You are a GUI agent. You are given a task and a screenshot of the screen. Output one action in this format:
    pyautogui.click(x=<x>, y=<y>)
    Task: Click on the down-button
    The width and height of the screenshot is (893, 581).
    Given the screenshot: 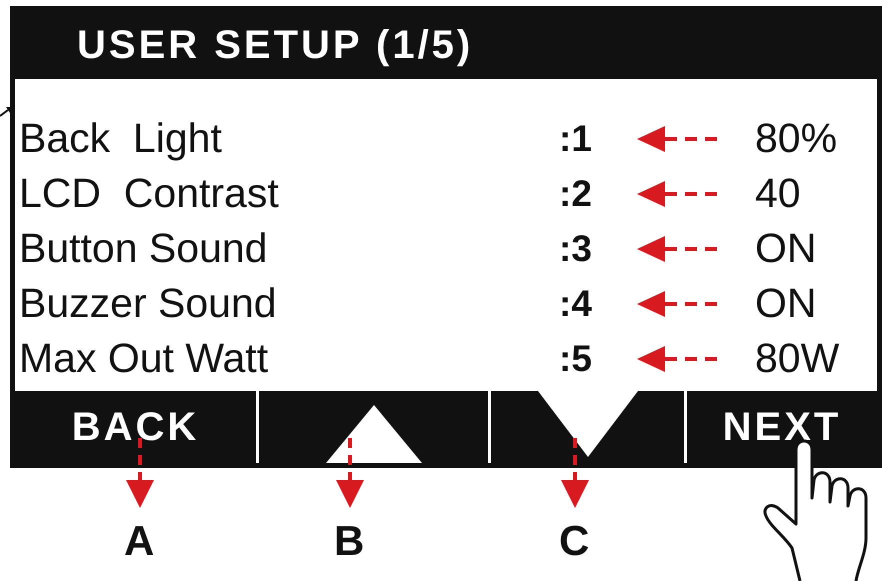 What is the action you would take?
    pyautogui.click(x=588, y=424)
    